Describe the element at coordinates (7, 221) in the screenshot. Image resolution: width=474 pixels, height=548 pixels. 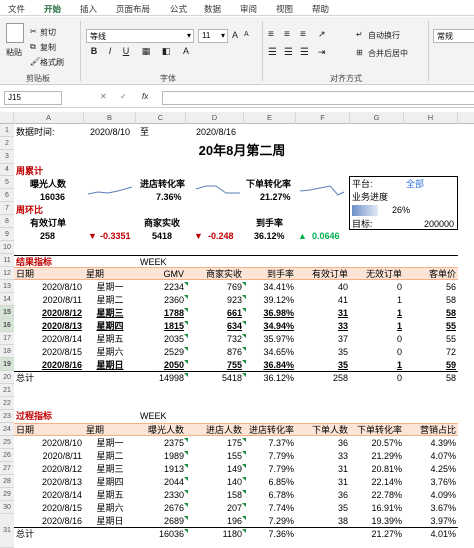
I see `row-header: 8` at that location.